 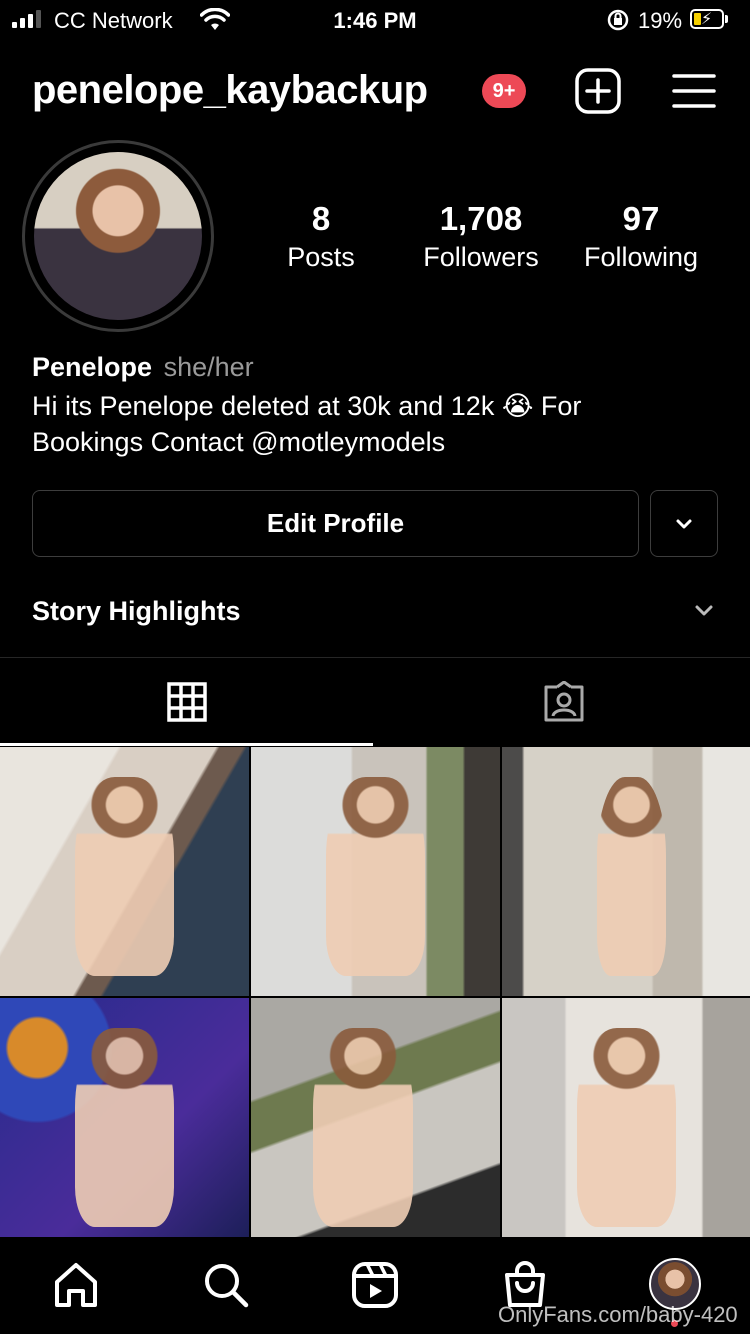 I want to click on tab-tagged, so click(x=563, y=702).